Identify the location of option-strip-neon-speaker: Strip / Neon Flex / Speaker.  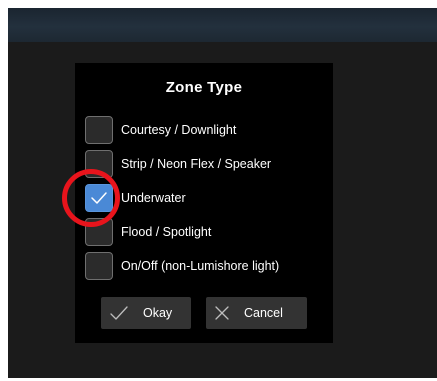
(205, 164).